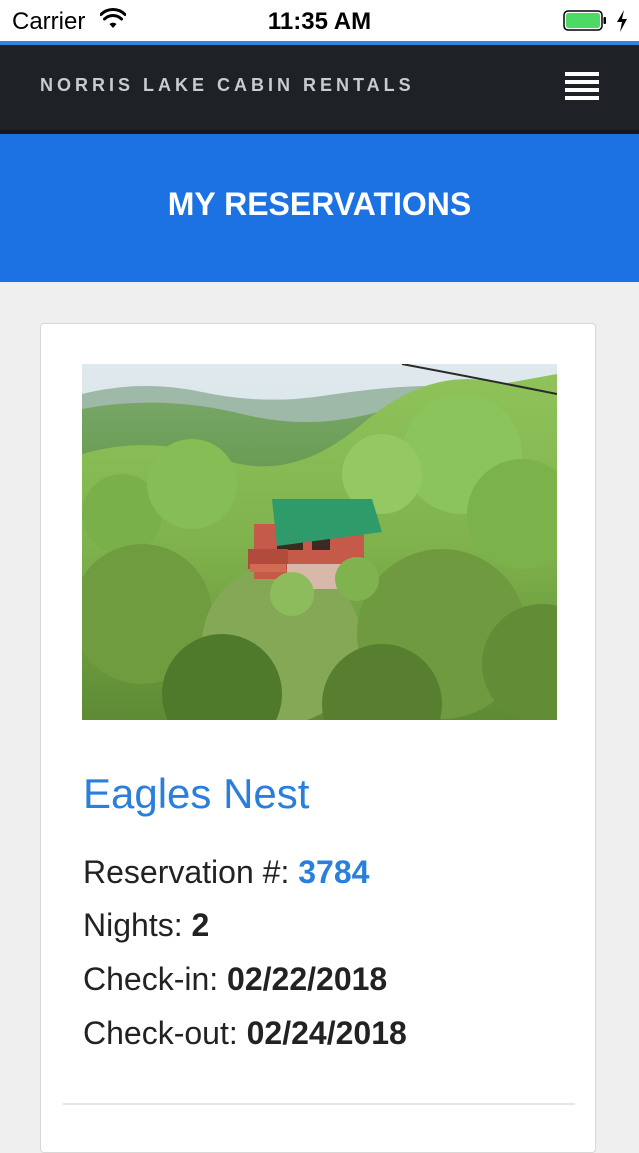  Describe the element at coordinates (137, 925) in the screenshot. I see `nights-label: Nights:` at that location.